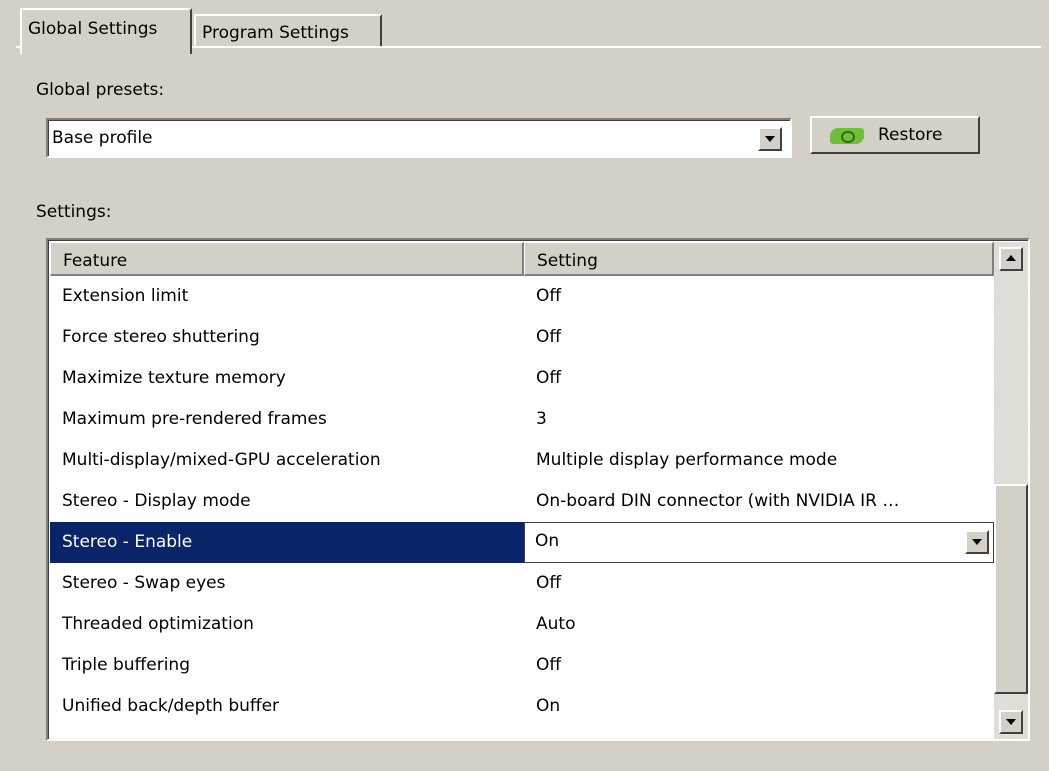 This screenshot has width=1049, height=771. Describe the element at coordinates (522, 419) in the screenshot. I see `table-row: Maximum pre-rendered frames 3` at that location.